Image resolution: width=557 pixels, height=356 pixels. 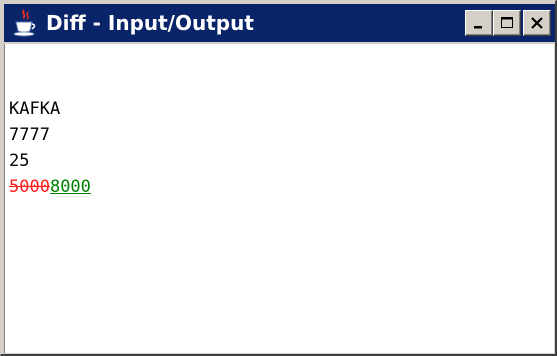 I want to click on deleted-text: 5000, so click(x=29, y=187).